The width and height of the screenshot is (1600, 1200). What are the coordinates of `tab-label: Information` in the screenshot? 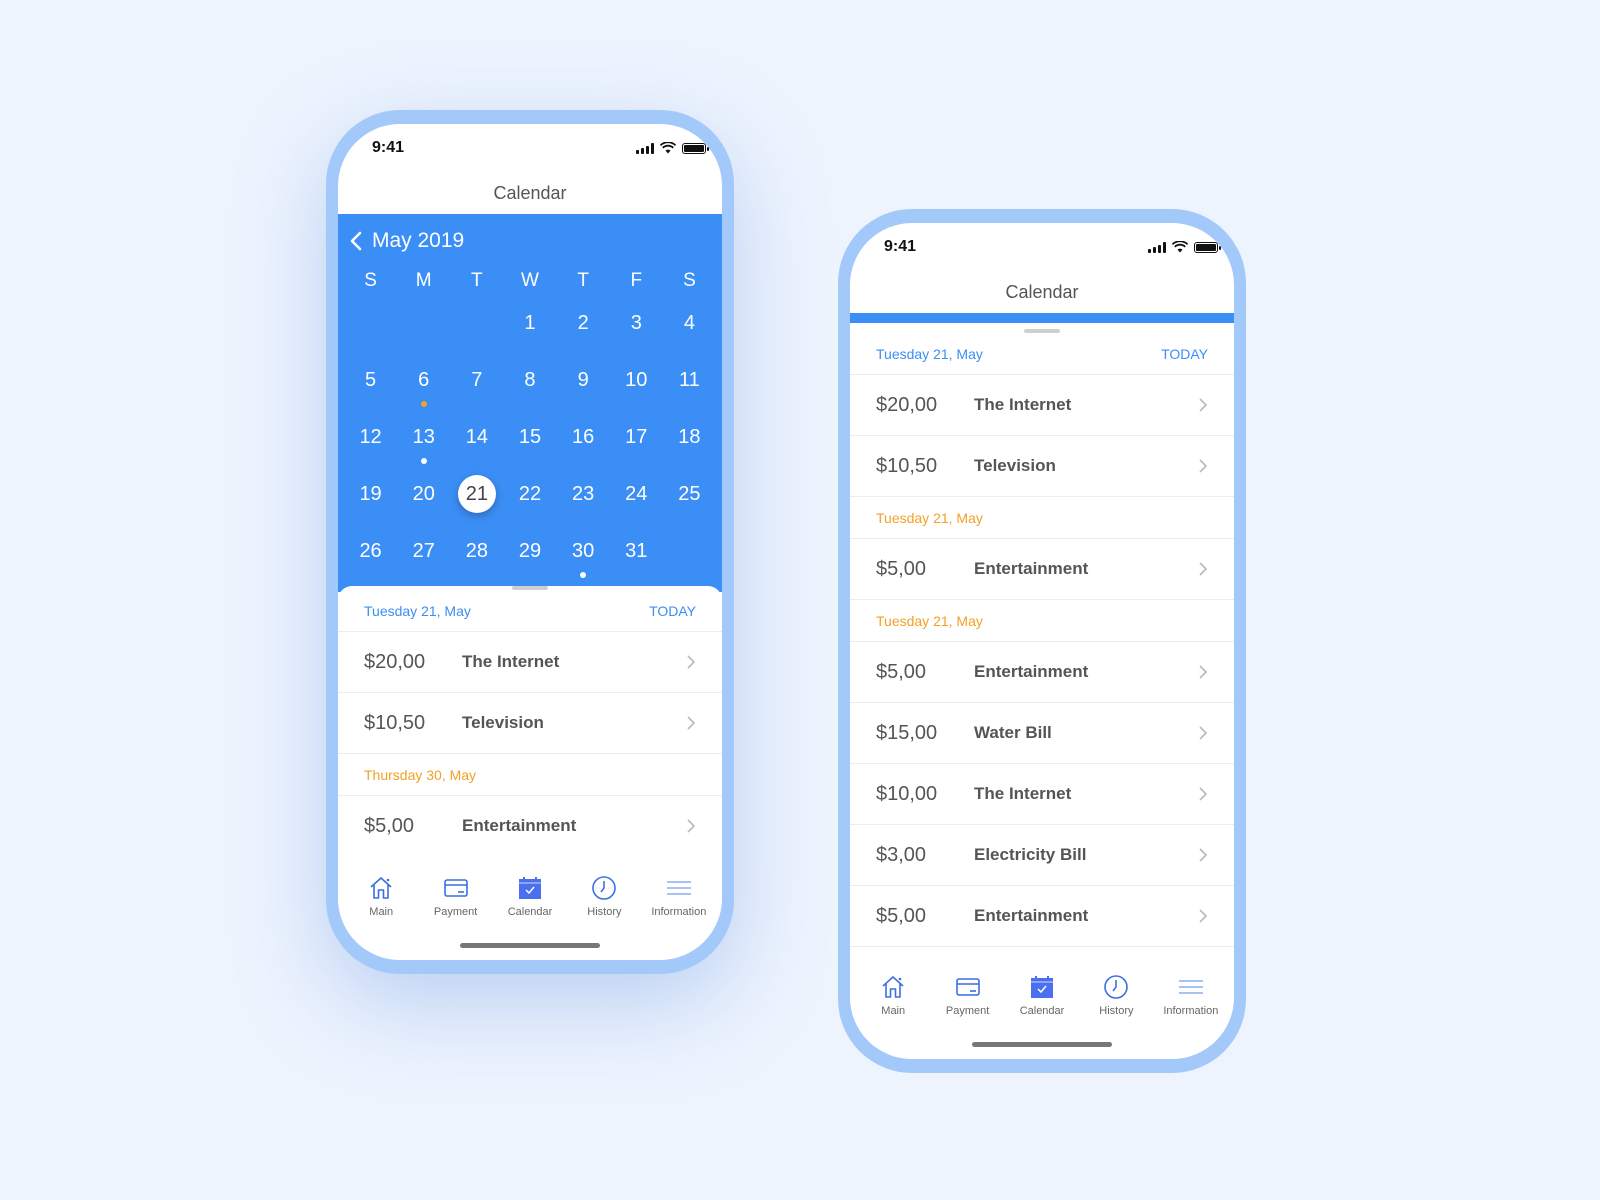 It's located at (679, 912).